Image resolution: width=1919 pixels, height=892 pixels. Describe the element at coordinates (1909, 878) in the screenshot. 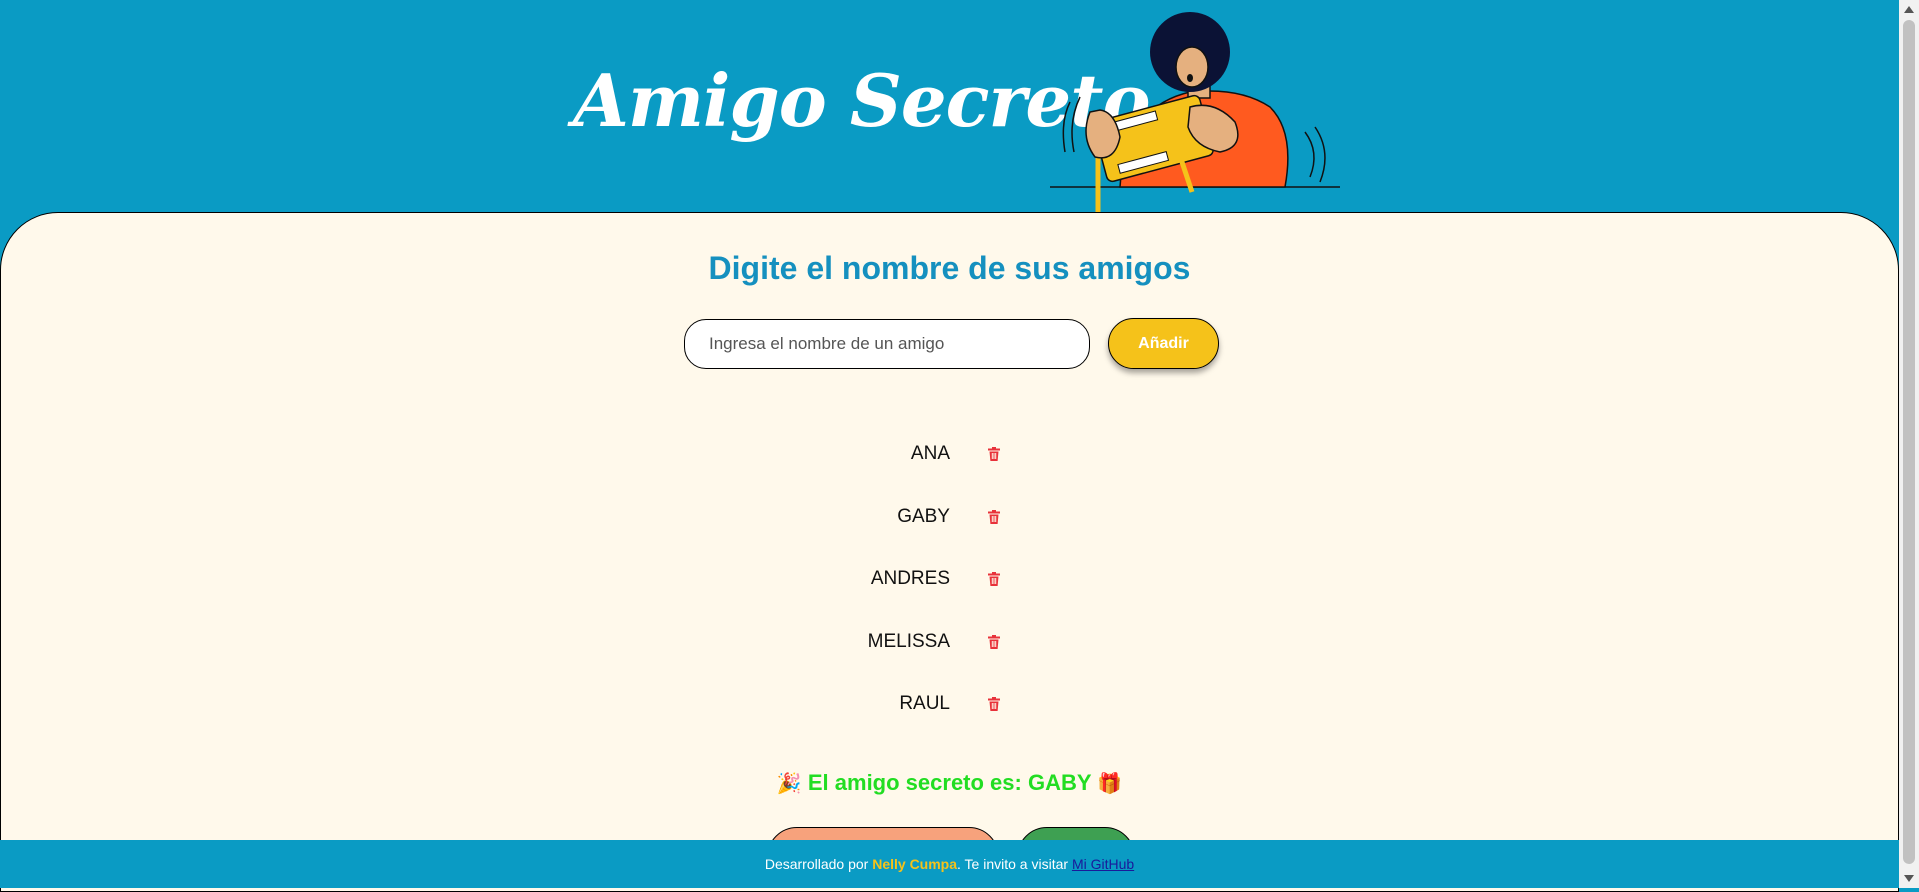

I see `scroll-down-icon` at that location.